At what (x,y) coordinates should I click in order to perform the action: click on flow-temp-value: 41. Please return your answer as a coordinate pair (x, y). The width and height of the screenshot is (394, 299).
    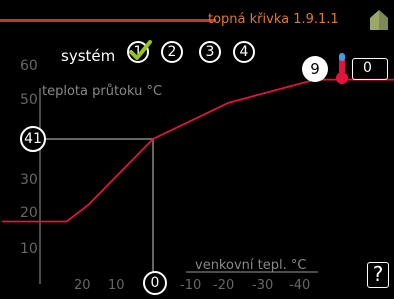
    Looking at the image, I should click on (33, 139).